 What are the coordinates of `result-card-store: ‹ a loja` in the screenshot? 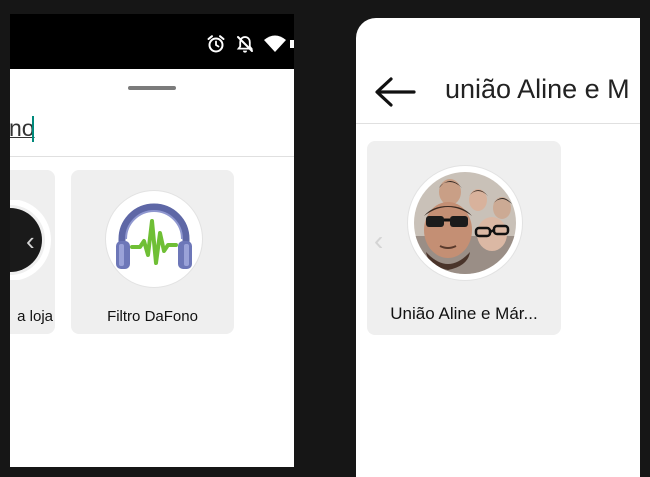 It's located at (32, 252).